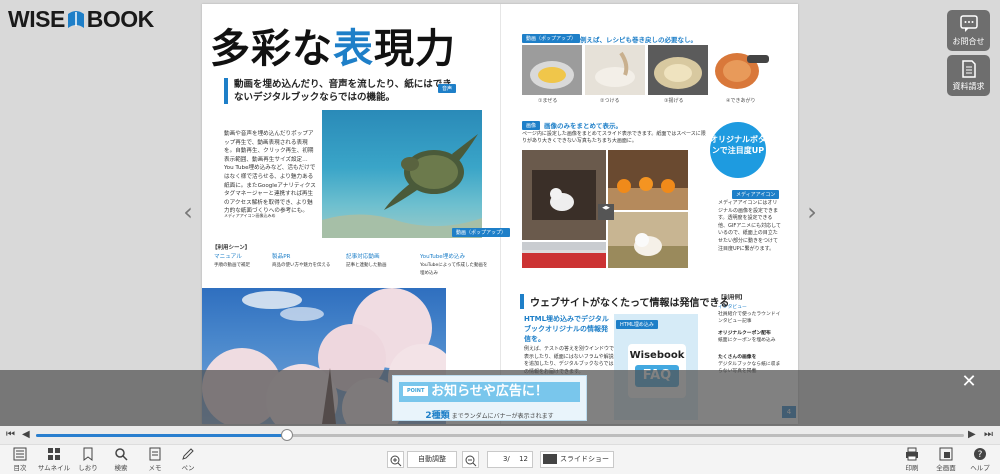 This screenshot has width=1000, height=474. I want to click on pen-button: ペン, so click(188, 459).